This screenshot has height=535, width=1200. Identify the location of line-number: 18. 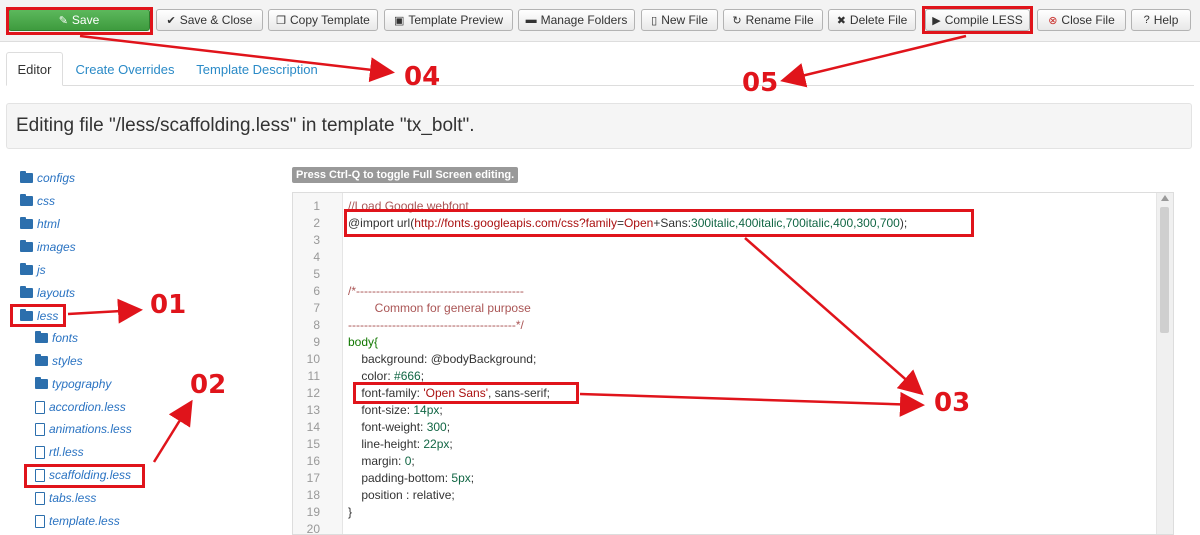
(313, 495).